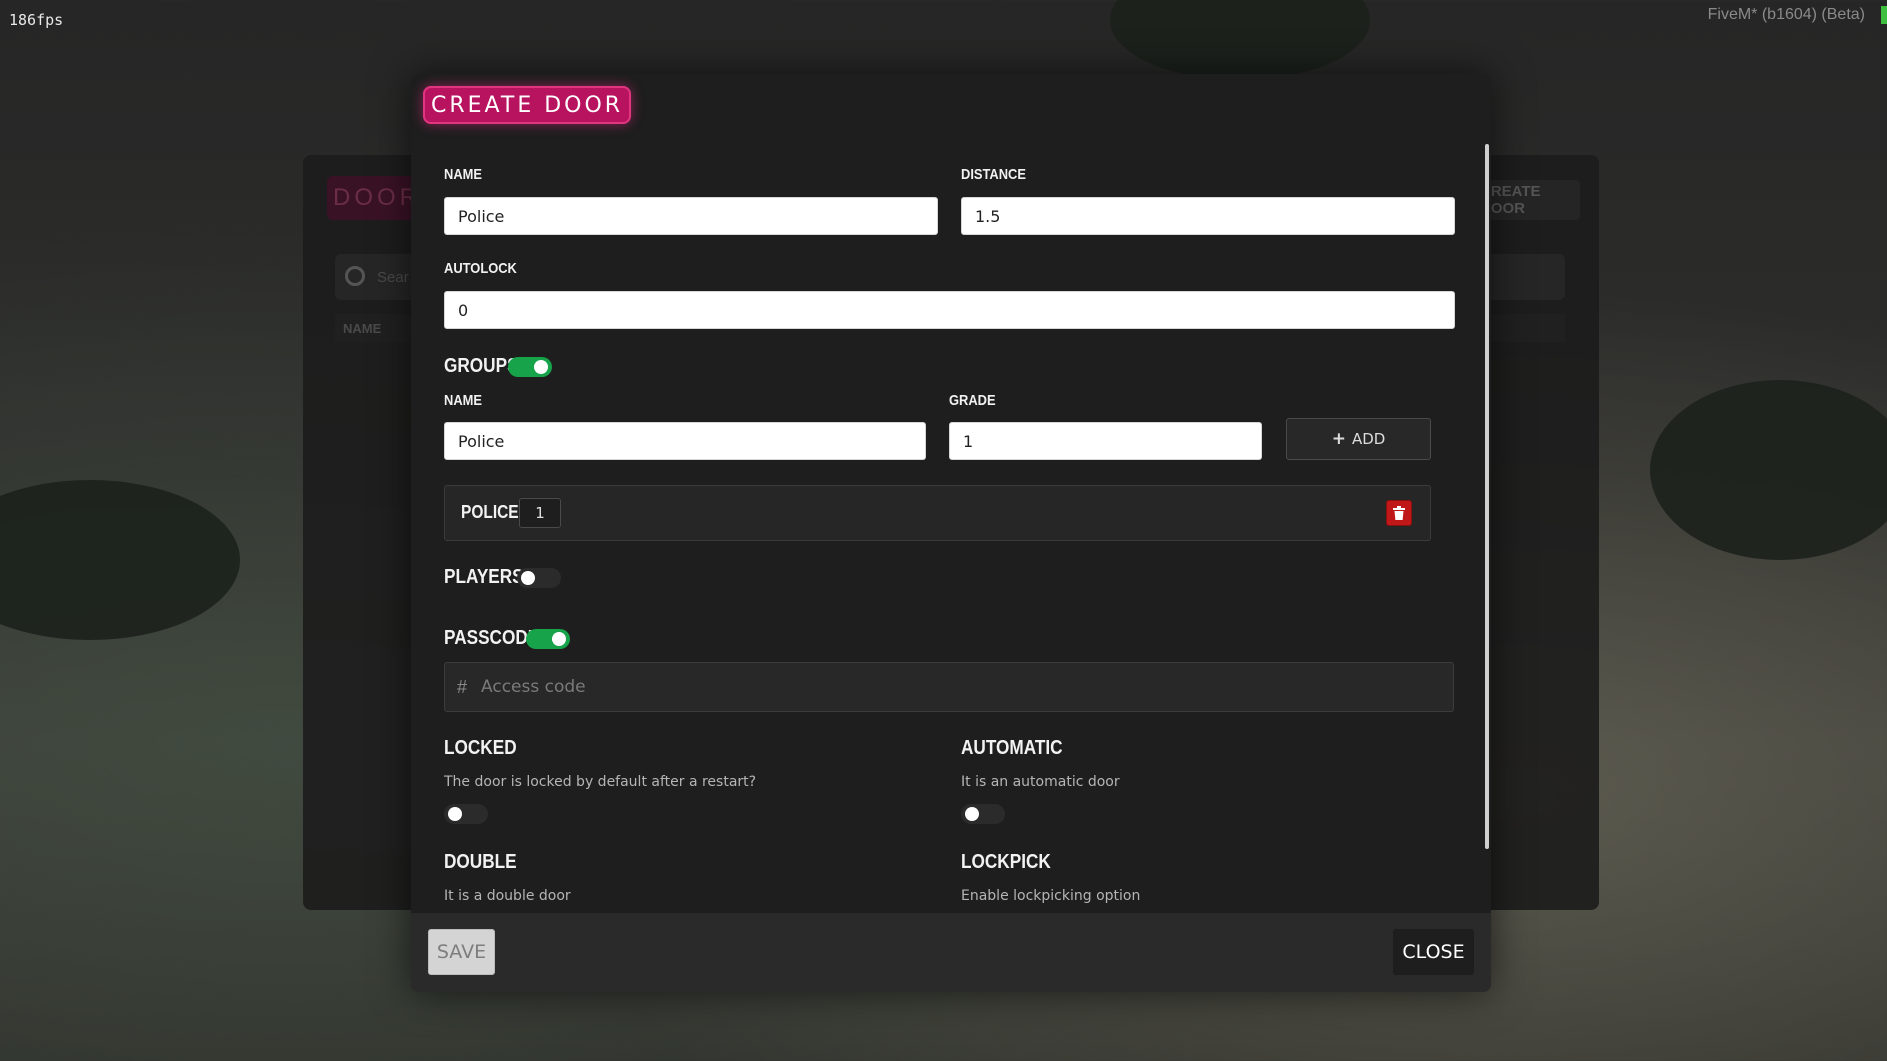 This screenshot has height=1061, width=1887. I want to click on add-group-button: + ADD, so click(1358, 439).